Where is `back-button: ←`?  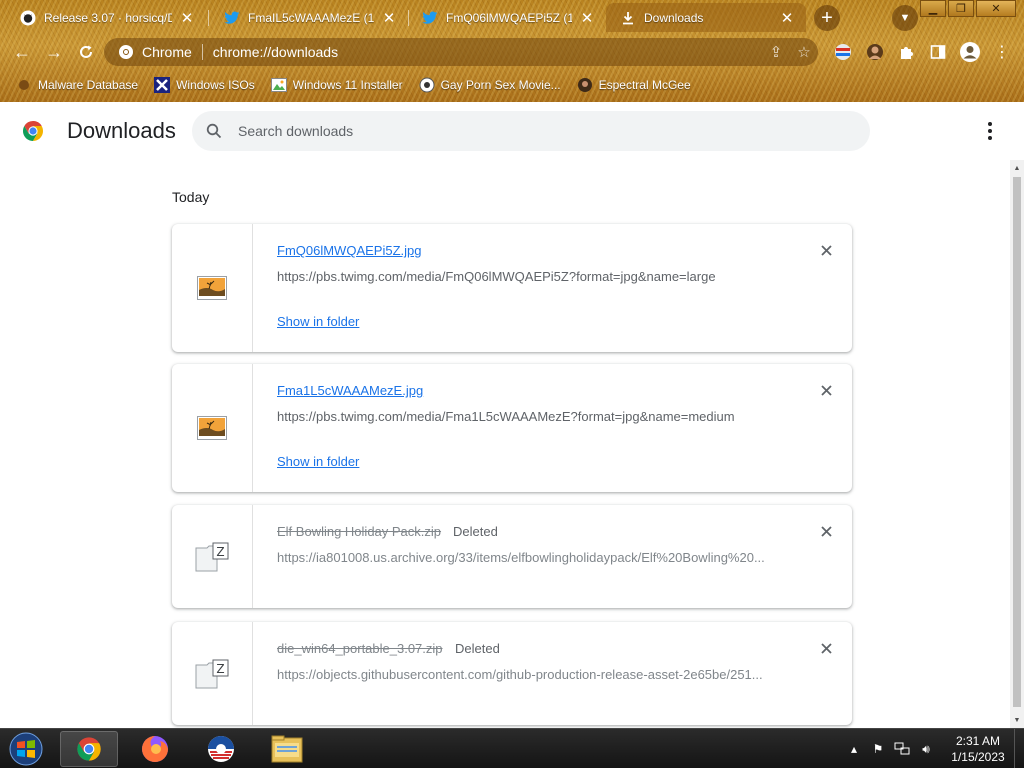
back-button: ← is located at coordinates (22, 52).